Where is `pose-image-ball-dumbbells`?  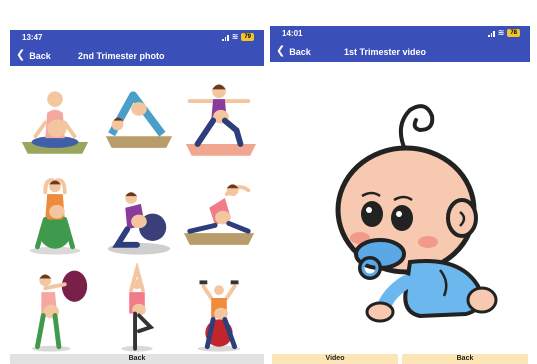
pose-image-ball-dumbbells is located at coordinates (219, 308).